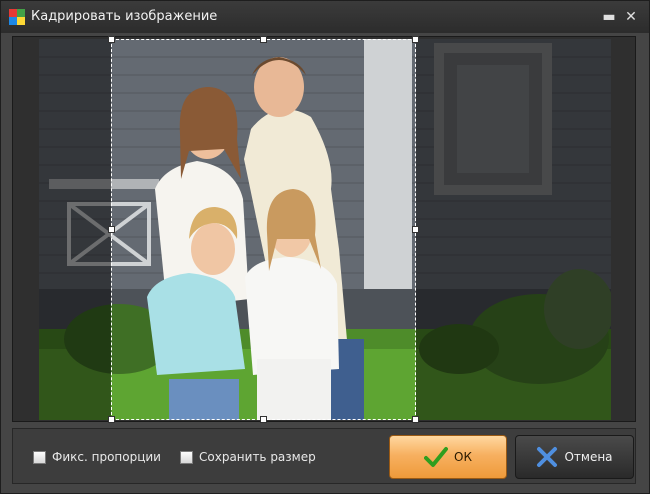 Image resolution: width=650 pixels, height=494 pixels. I want to click on crop-handle-top-center, so click(263, 39).